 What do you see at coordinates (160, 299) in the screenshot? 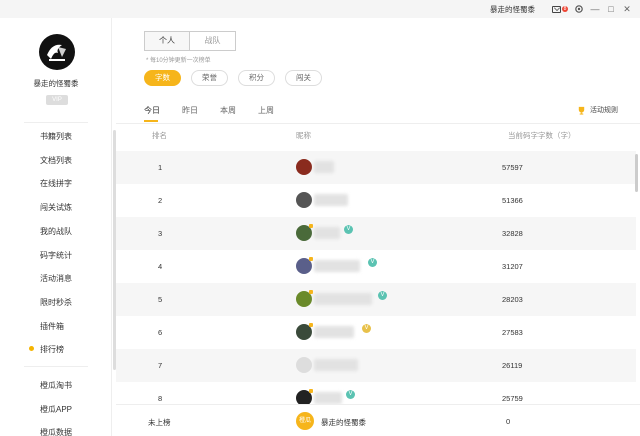
I see `row-rank: 5` at bounding box center [160, 299].